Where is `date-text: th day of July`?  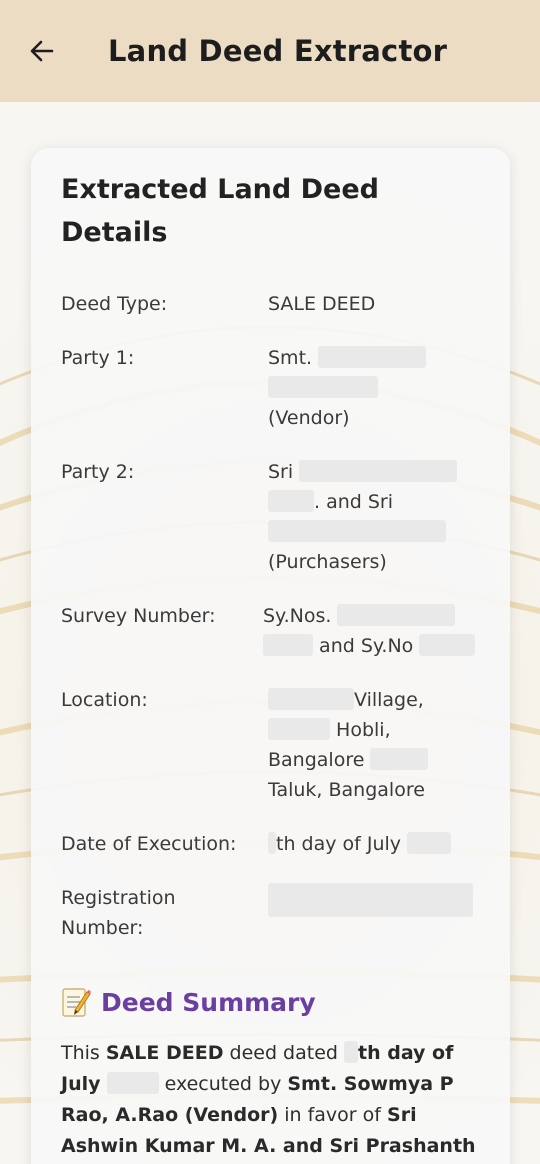 date-text: th day of July is located at coordinates (339, 844).